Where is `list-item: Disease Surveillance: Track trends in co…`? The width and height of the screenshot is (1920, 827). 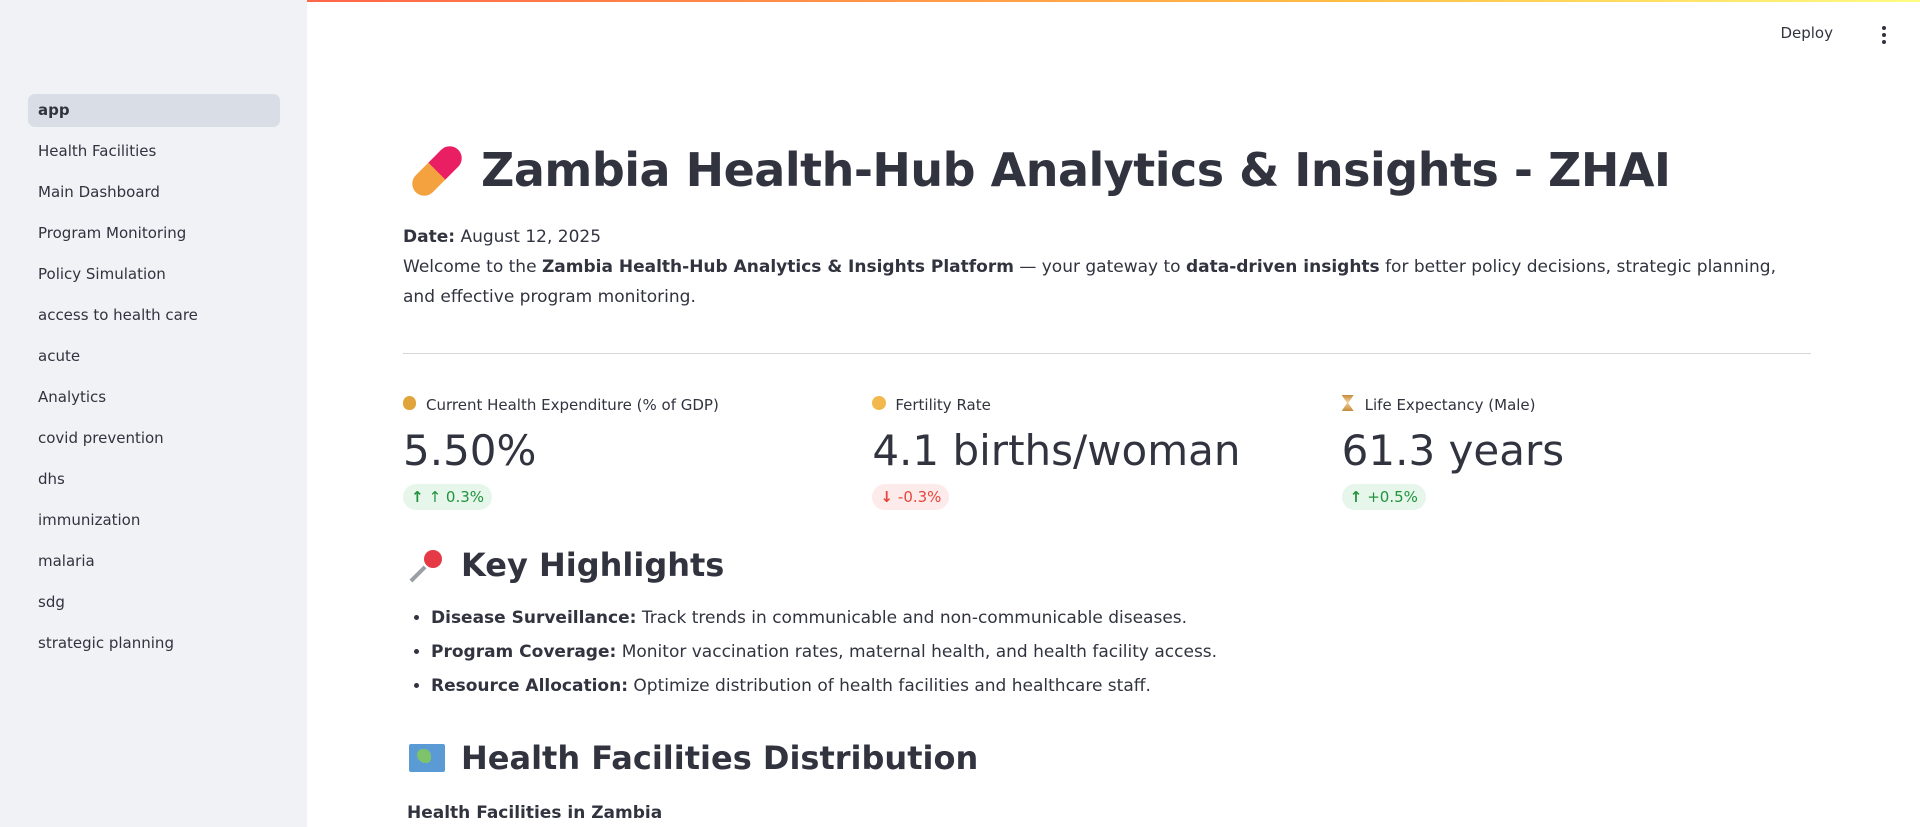 list-item: Disease Surveillance: Track trends in co… is located at coordinates (1121, 618).